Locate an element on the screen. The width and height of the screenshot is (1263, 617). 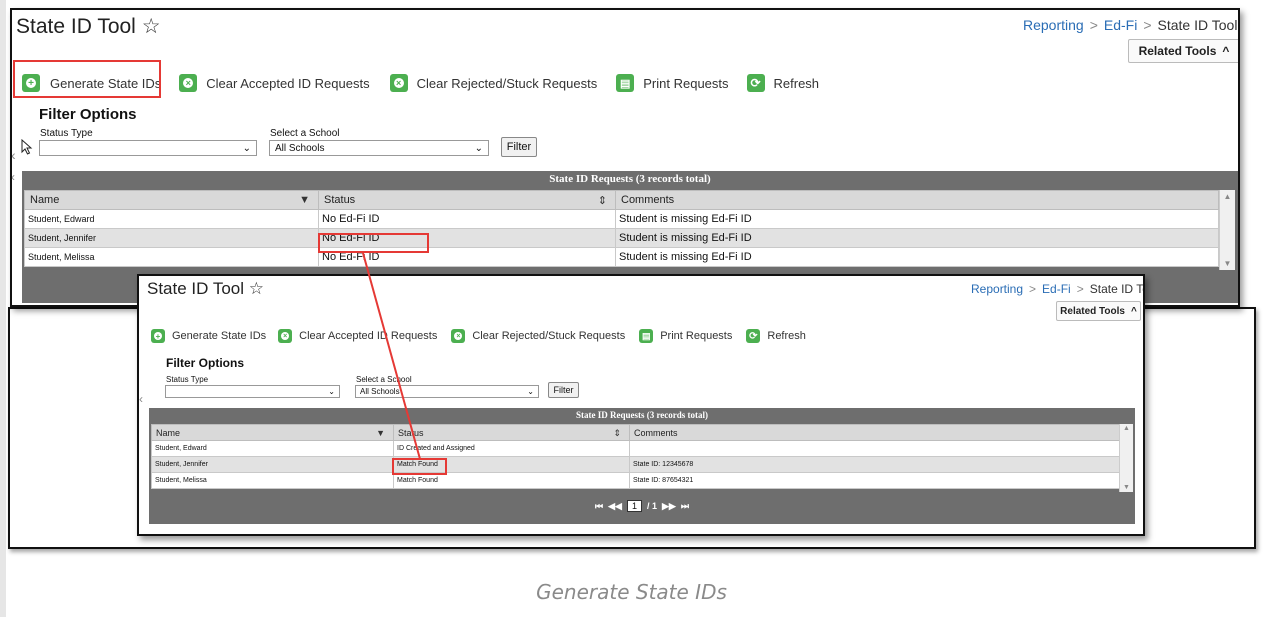
connector-arrow is located at coordinates (391, 356).